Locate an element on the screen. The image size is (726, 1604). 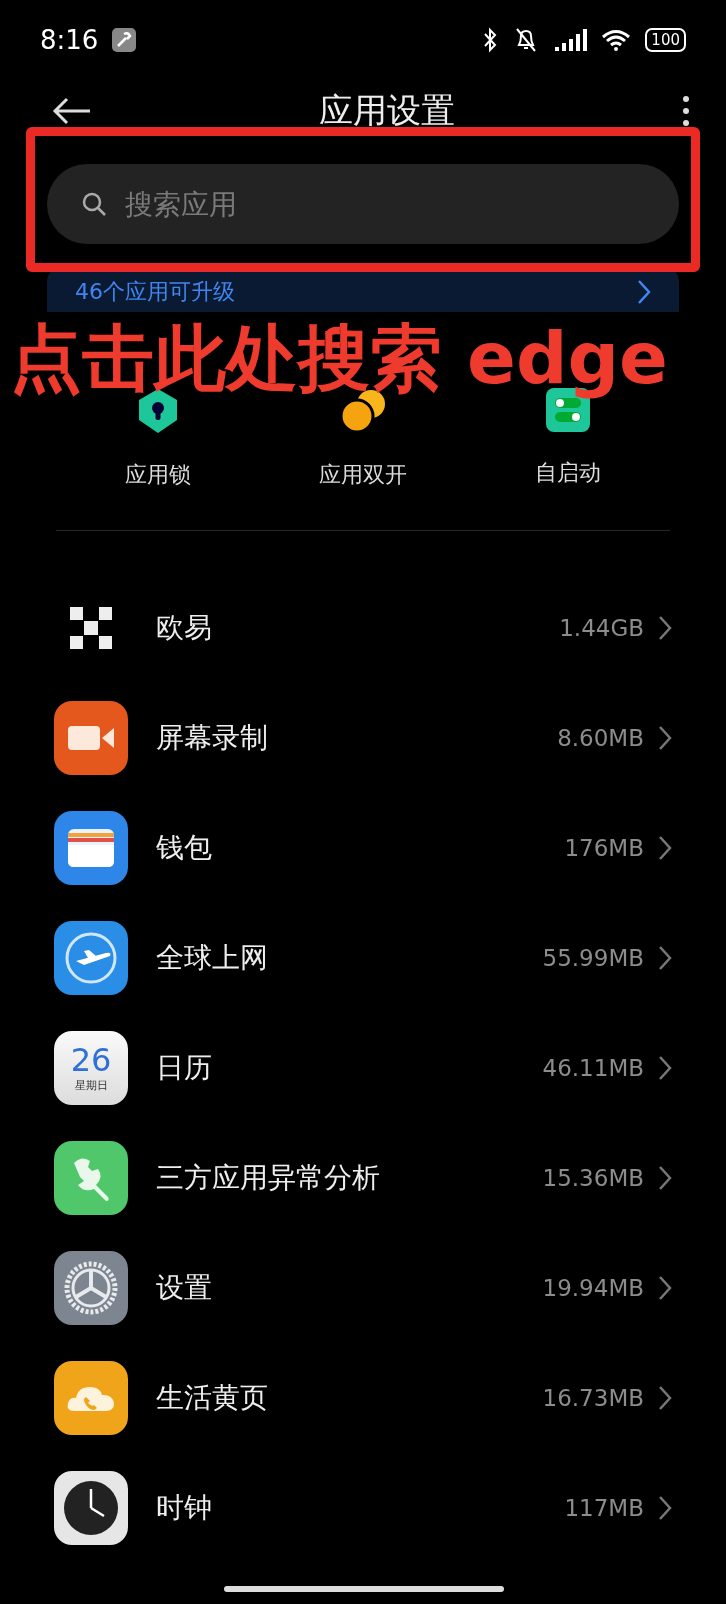
airplane-icon is located at coordinates (91, 958).